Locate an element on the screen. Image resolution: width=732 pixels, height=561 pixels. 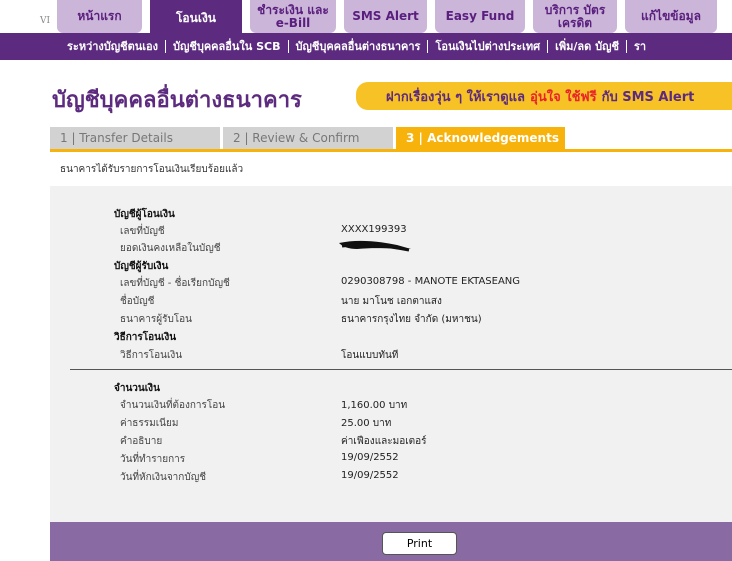
method-title: วิธีการโอนเงิน is located at coordinates (145, 337).